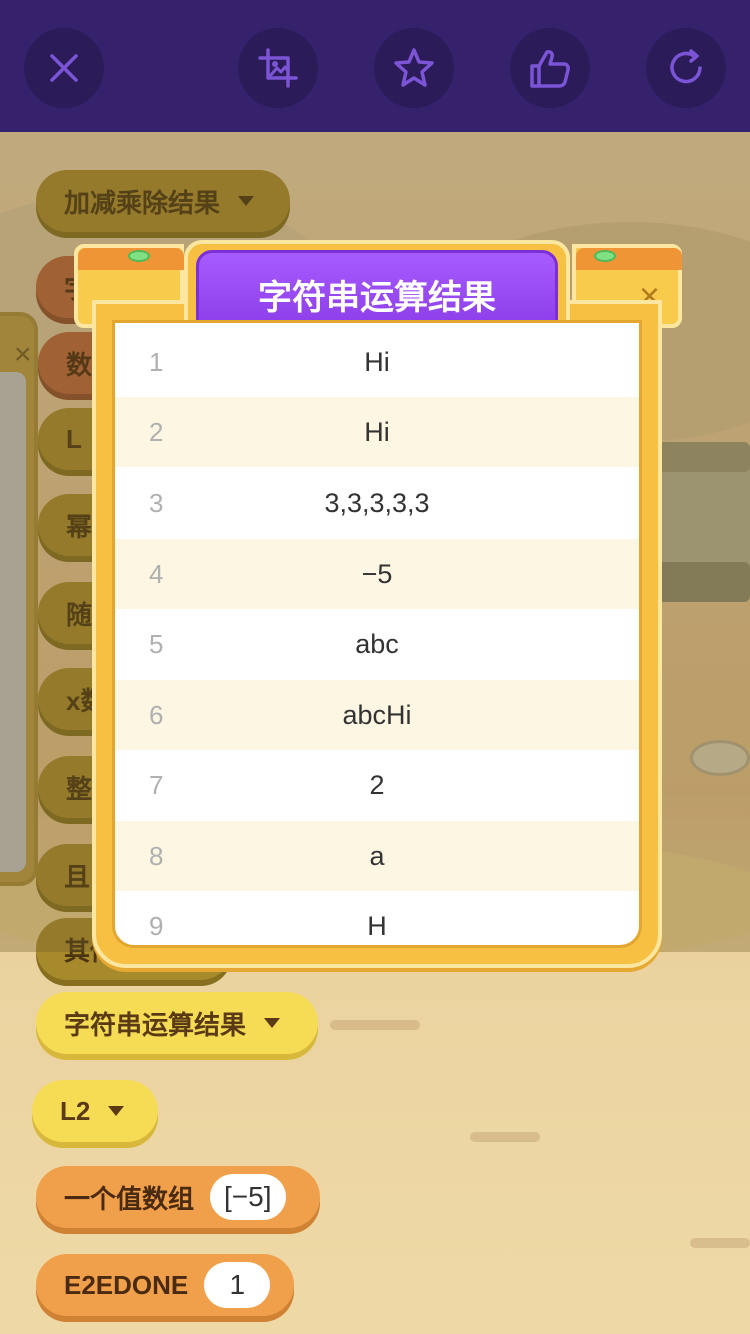  I want to click on side-panel, so click(19, 599).